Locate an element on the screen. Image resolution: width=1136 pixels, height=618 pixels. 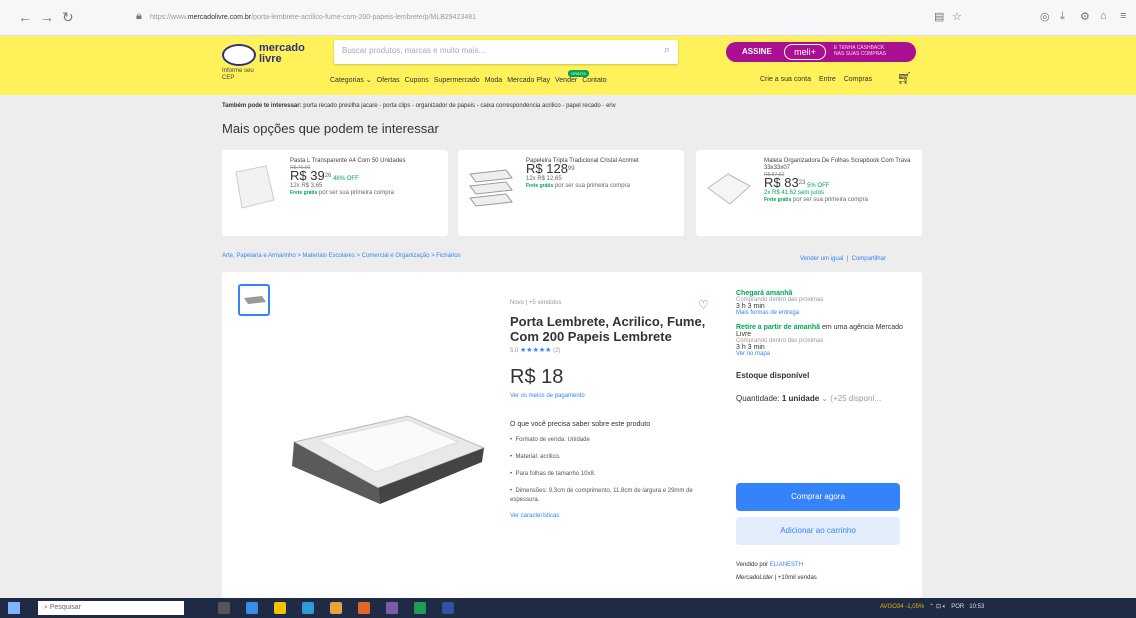
create-account-link: Crie a sua conta is located at coordinates (785, 79).